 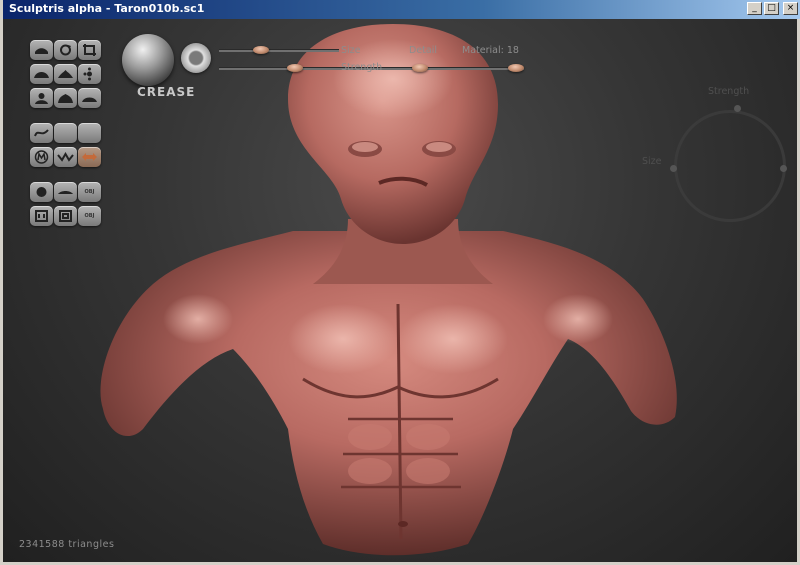 I want to click on dial-strength-handle, so click(x=737, y=108).